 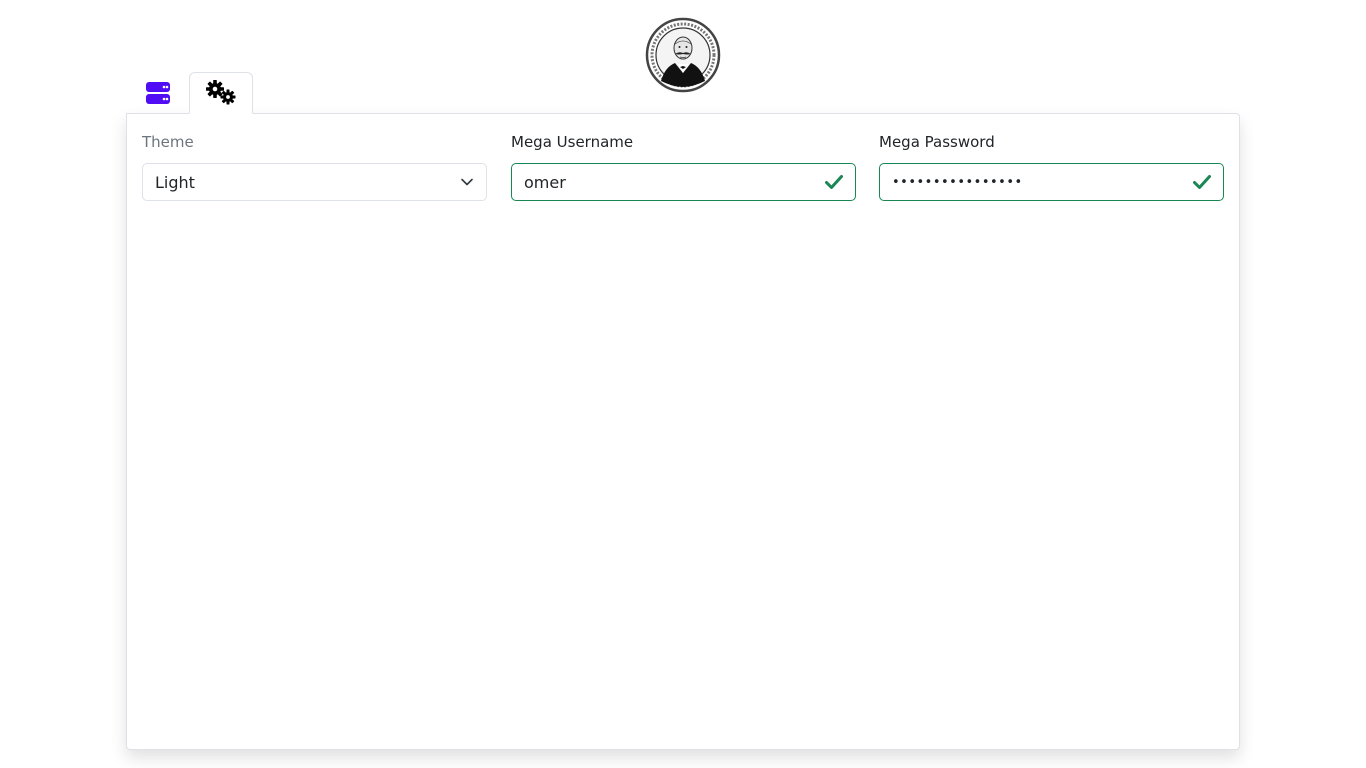 I want to click on tab-servers, so click(x=157, y=93).